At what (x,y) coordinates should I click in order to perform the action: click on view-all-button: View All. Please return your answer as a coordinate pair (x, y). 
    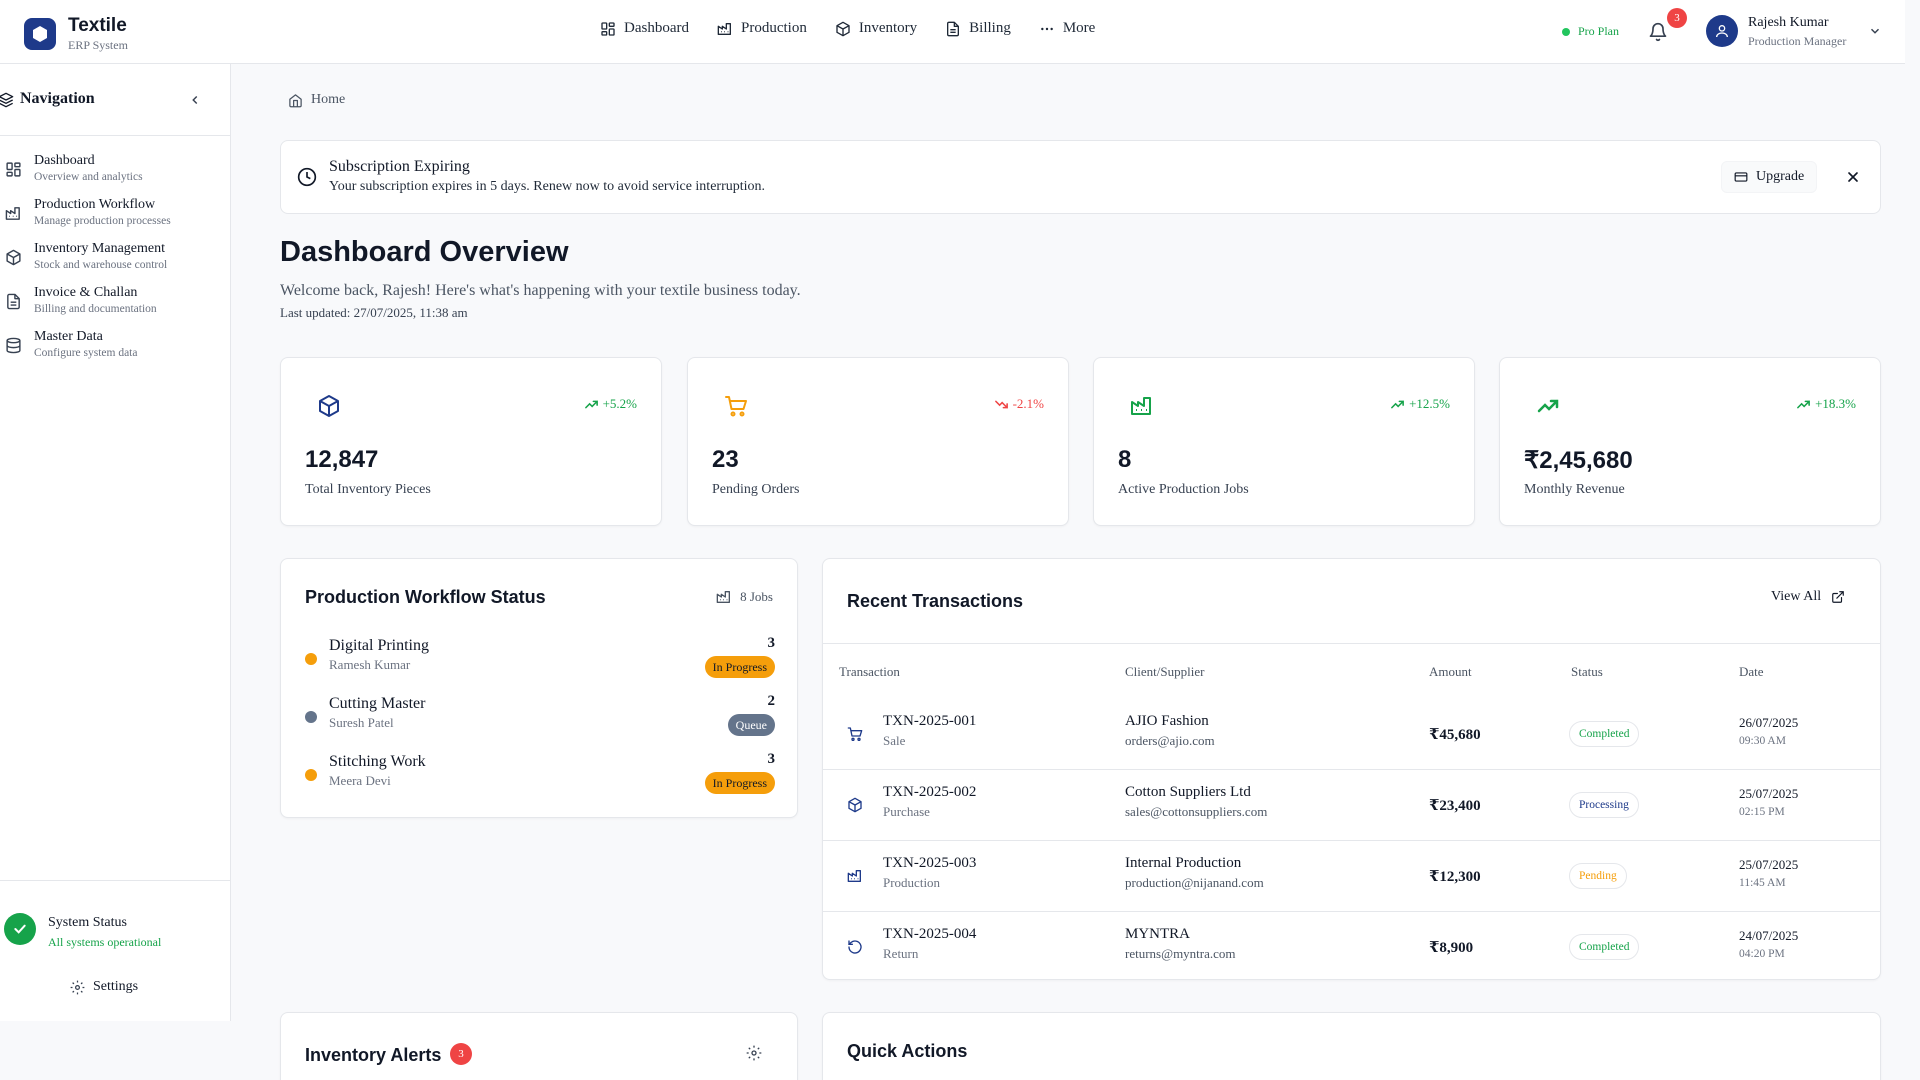
    Looking at the image, I should click on (1808, 597).